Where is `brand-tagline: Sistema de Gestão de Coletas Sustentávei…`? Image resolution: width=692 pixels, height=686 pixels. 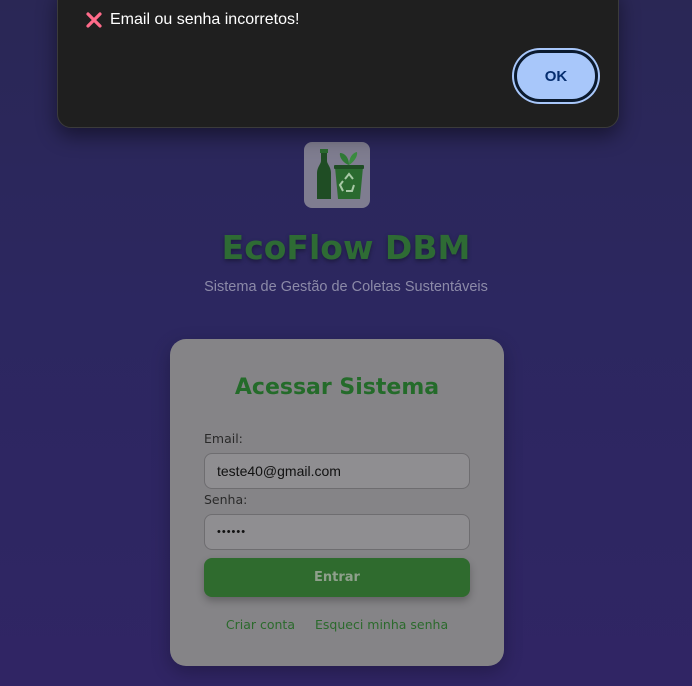 brand-tagline: Sistema de Gestão de Coletas Sustentávei… is located at coordinates (346, 287).